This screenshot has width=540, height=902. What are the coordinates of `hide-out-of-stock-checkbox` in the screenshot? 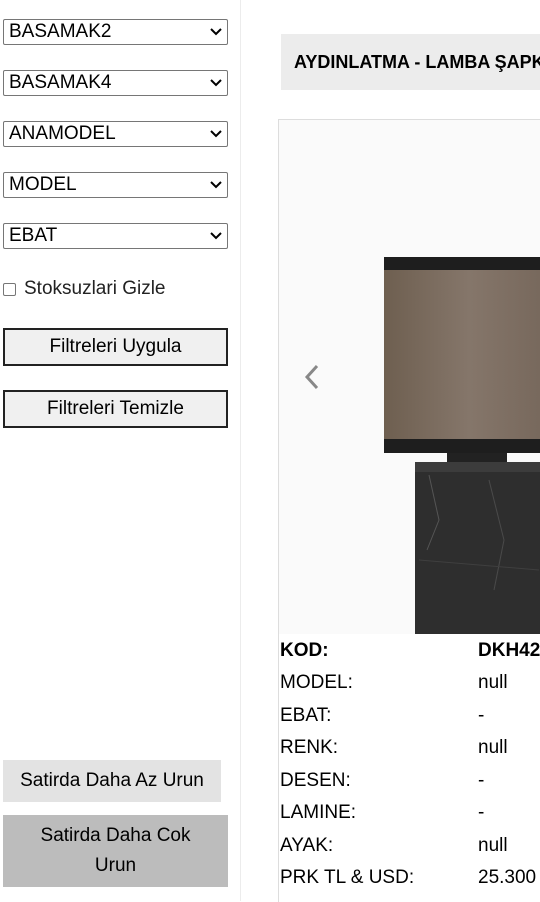 It's located at (9, 289).